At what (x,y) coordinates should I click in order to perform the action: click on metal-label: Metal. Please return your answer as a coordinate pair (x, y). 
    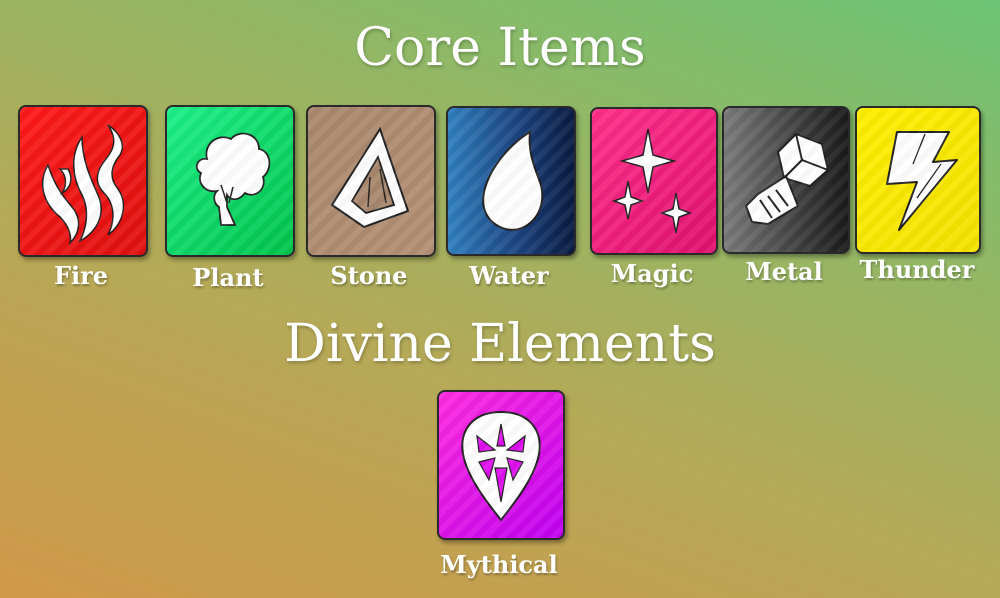
    Looking at the image, I should click on (784, 271).